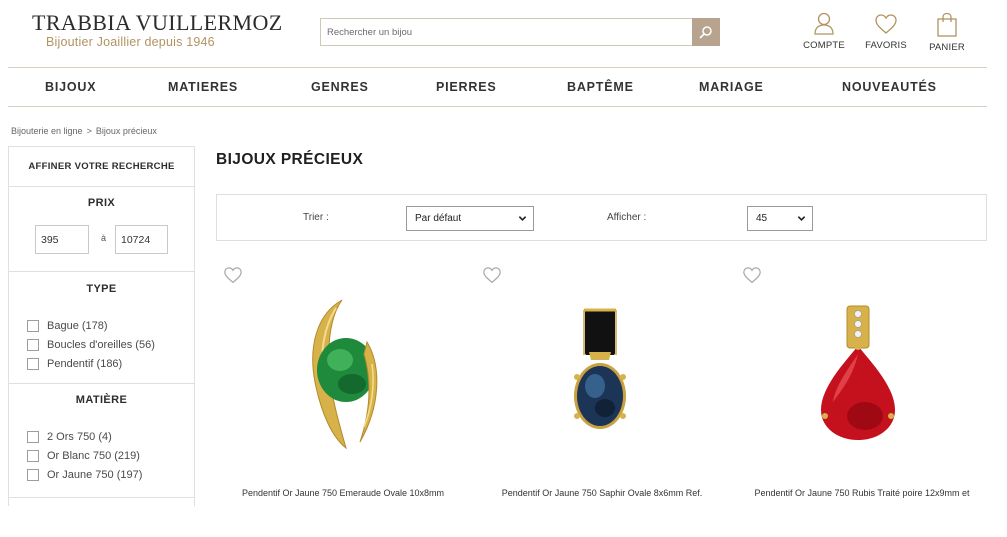  I want to click on search-button, so click(706, 32).